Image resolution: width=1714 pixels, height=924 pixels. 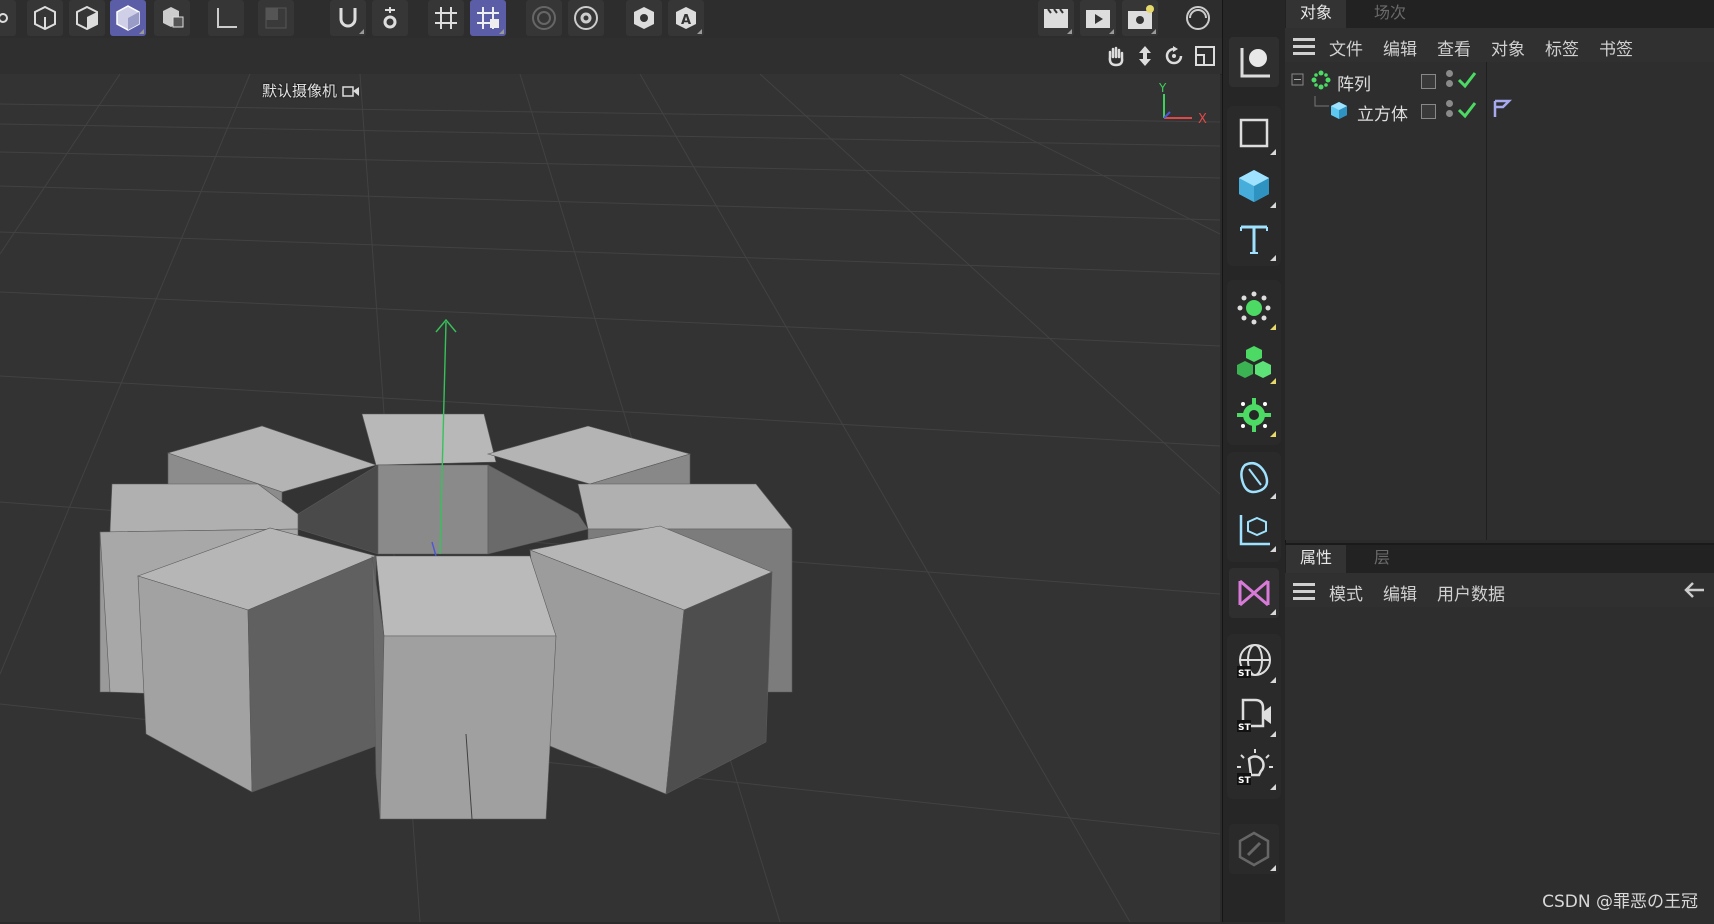 I want to click on cube-object-button, so click(x=1254, y=186).